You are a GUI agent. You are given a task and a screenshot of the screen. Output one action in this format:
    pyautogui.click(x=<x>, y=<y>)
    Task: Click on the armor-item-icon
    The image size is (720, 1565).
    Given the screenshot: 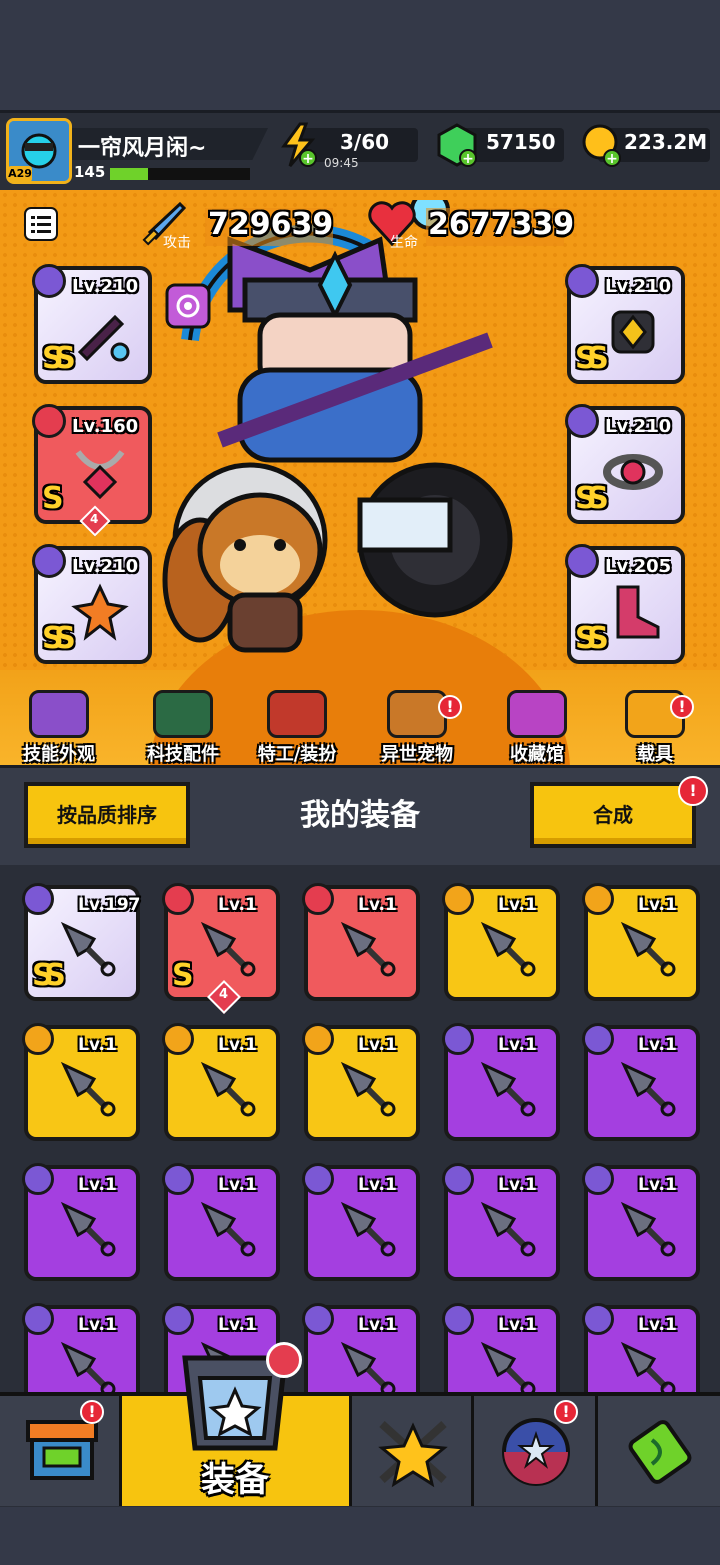 What is the action you would take?
    pyautogui.click(x=633, y=332)
    